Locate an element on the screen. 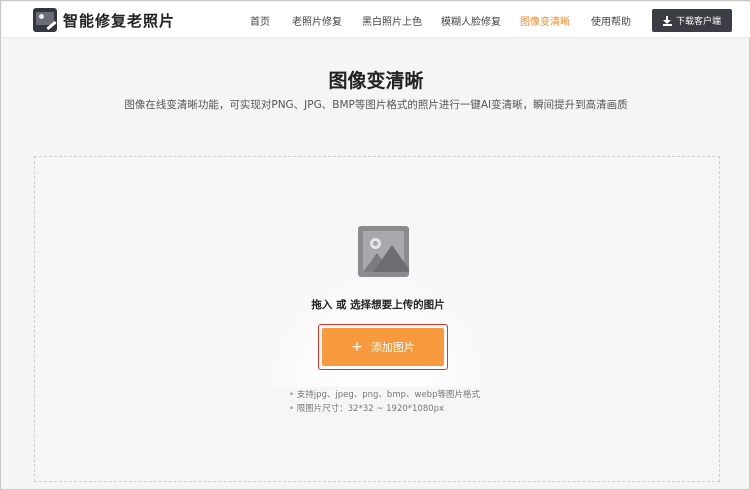 This screenshot has width=750, height=490. page-title: 图像变清晰 is located at coordinates (376, 81).